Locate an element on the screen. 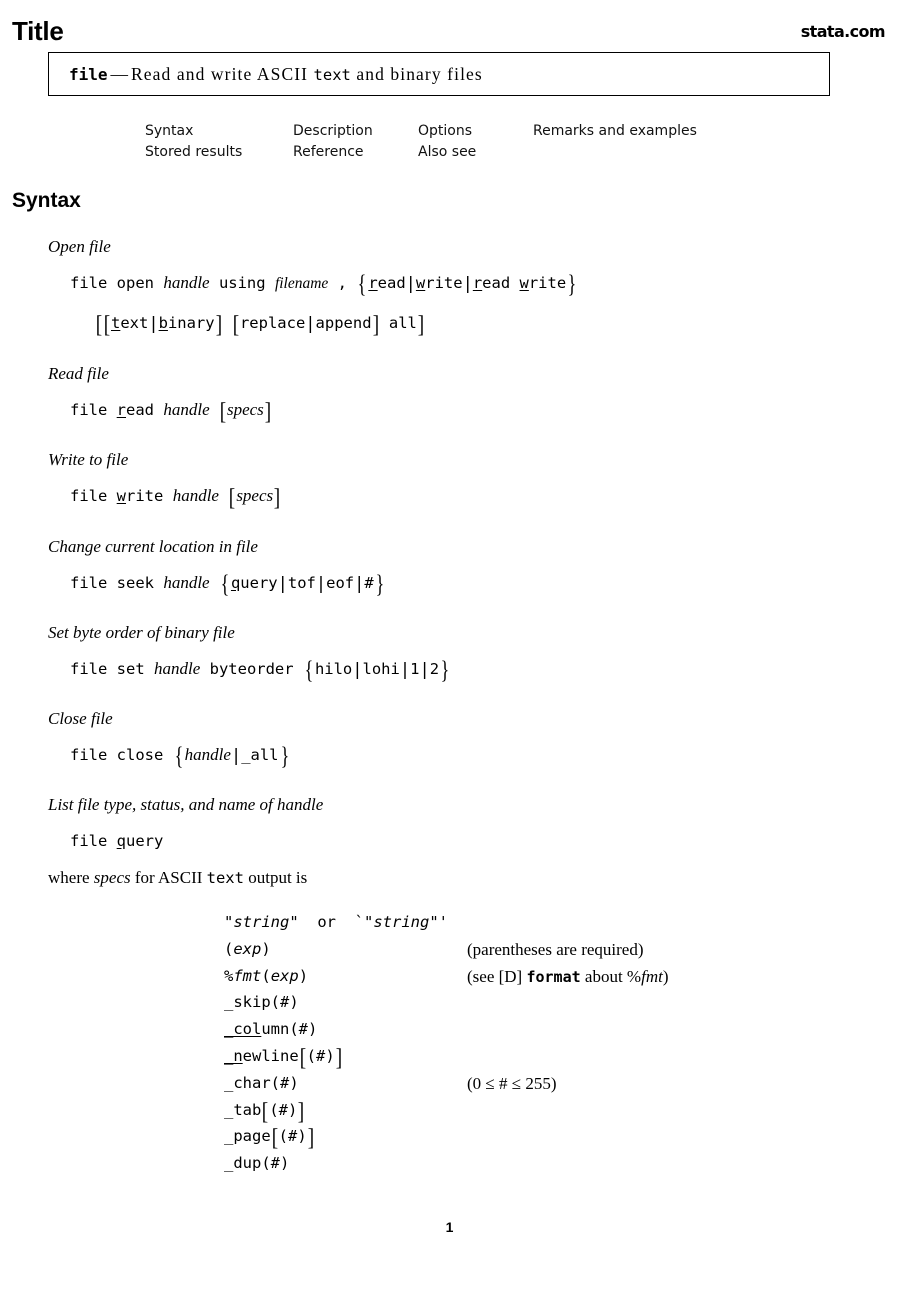  spec-row-column: _column(#) is located at coordinates (446, 1033).